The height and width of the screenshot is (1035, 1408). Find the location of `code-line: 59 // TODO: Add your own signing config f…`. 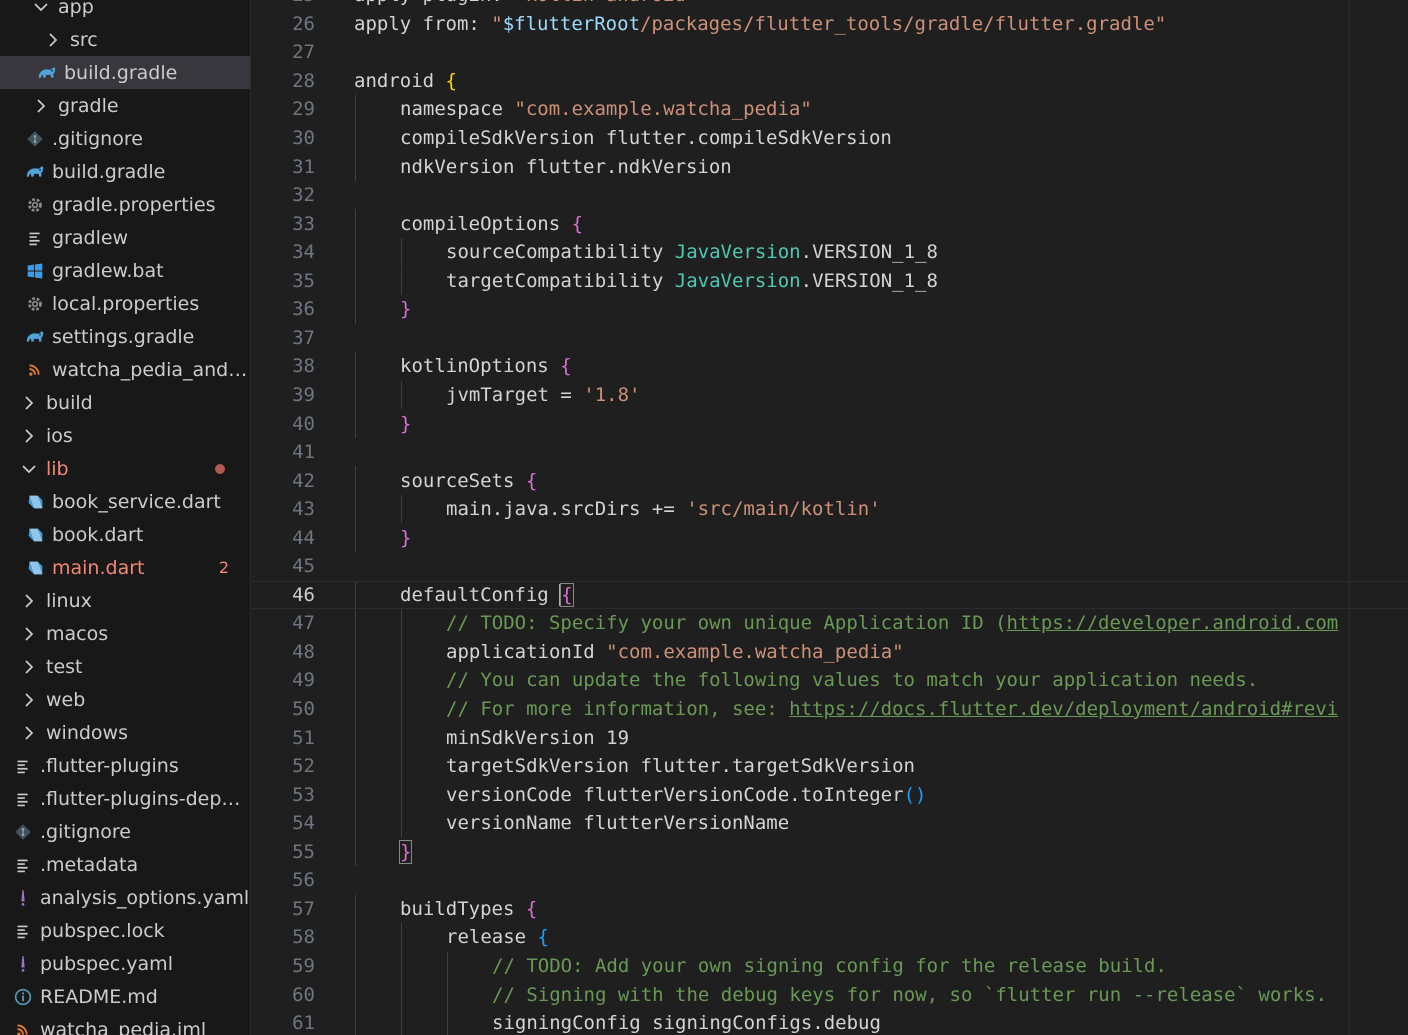

code-line: 59 // TODO: Add your own signing config f… is located at coordinates (830, 966).